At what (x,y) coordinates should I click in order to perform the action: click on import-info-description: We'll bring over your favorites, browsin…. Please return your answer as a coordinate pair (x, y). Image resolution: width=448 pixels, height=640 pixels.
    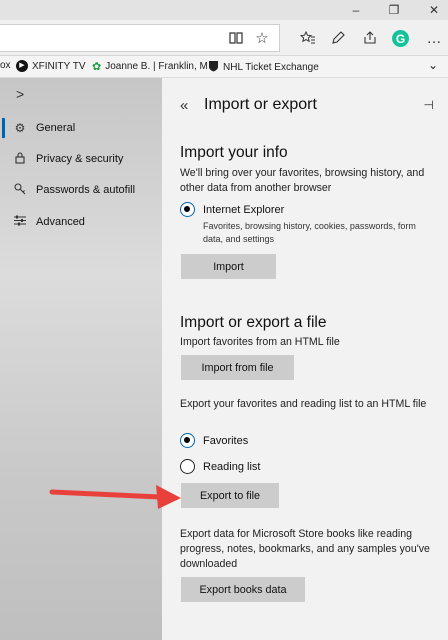
    Looking at the image, I should click on (302, 180).